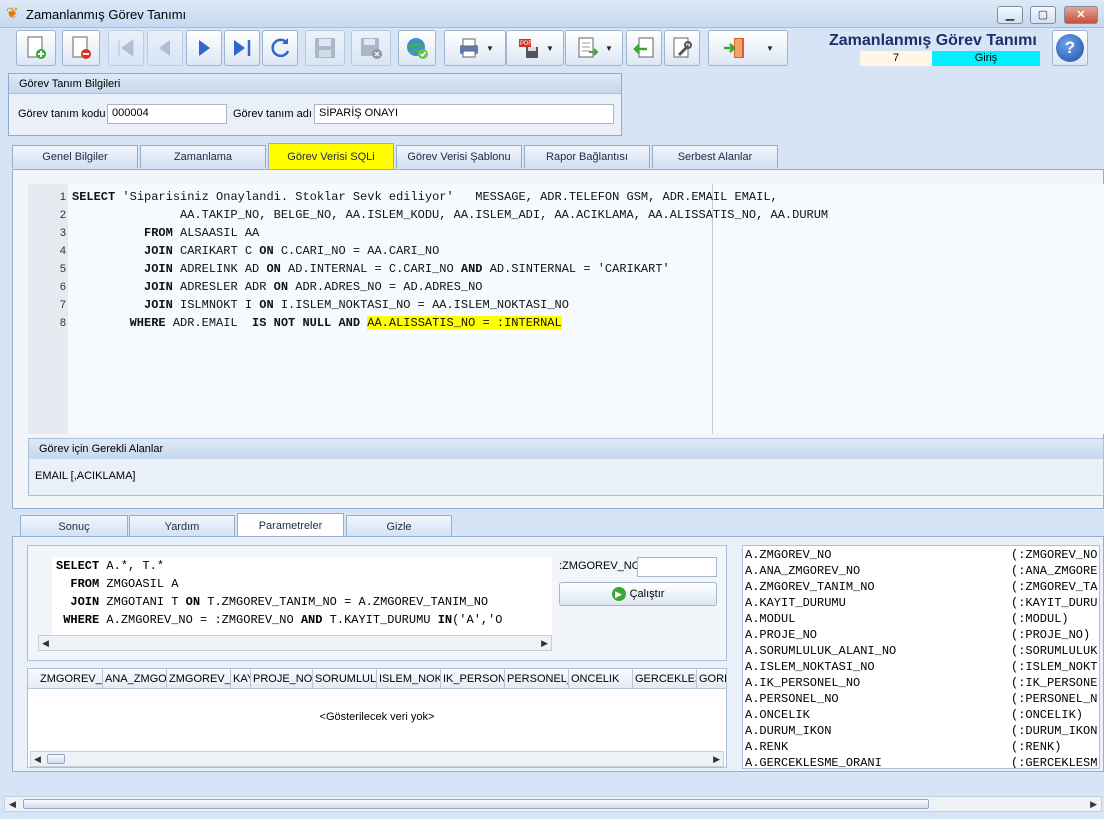 This screenshot has height=819, width=1104. Describe the element at coordinates (788, 731) in the screenshot. I see `field-name: A.DURUM_IKON` at that location.